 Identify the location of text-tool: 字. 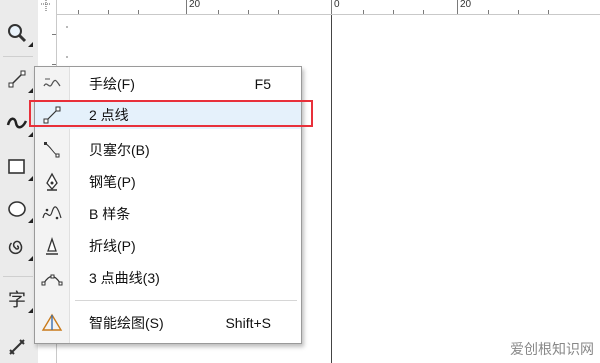
(17, 299).